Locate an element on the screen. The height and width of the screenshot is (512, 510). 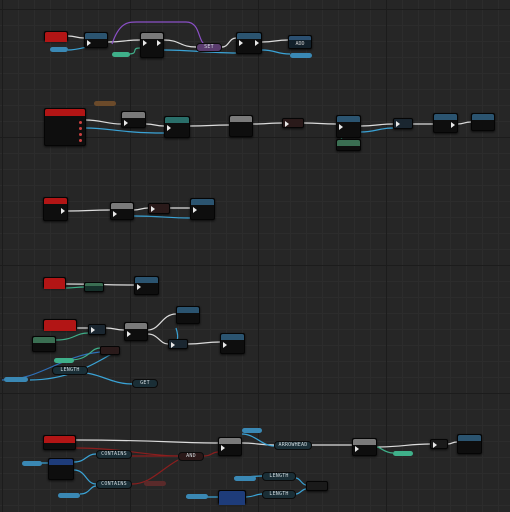
get-node: GET is located at coordinates (145, 383).